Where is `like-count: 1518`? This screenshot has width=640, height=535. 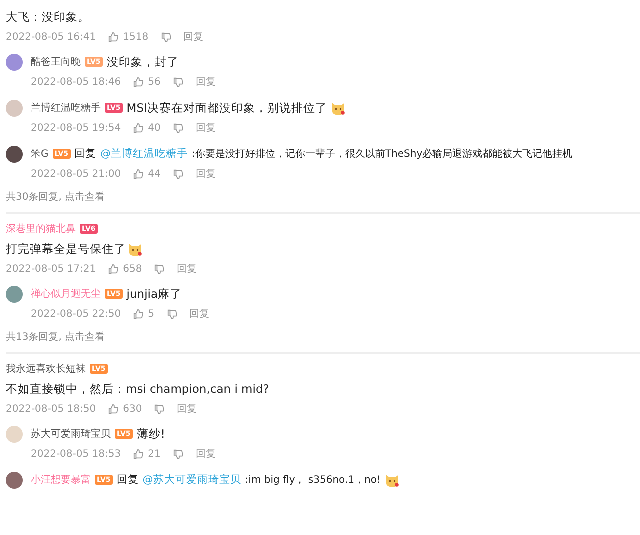 like-count: 1518 is located at coordinates (136, 37).